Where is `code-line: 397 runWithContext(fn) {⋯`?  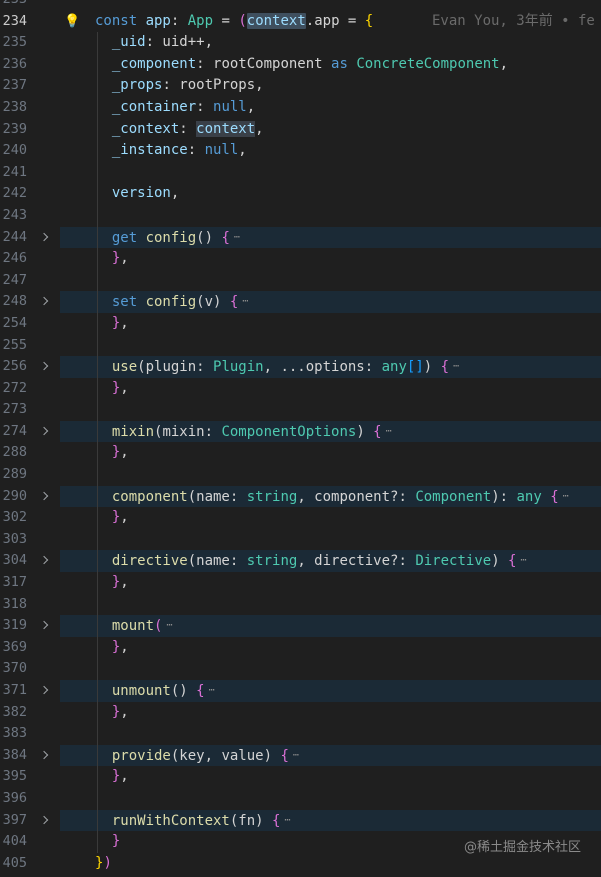
code-line: 397 runWithContext(fn) {⋯ is located at coordinates (300, 820).